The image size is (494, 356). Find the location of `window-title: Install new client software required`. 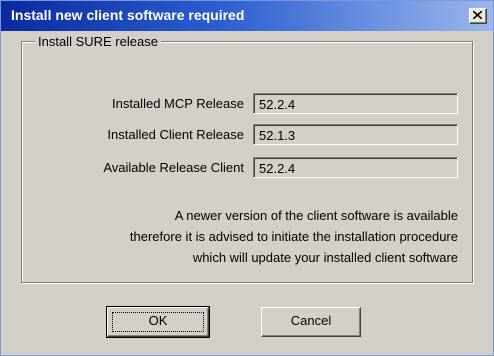

window-title: Install new client software required is located at coordinates (128, 15).